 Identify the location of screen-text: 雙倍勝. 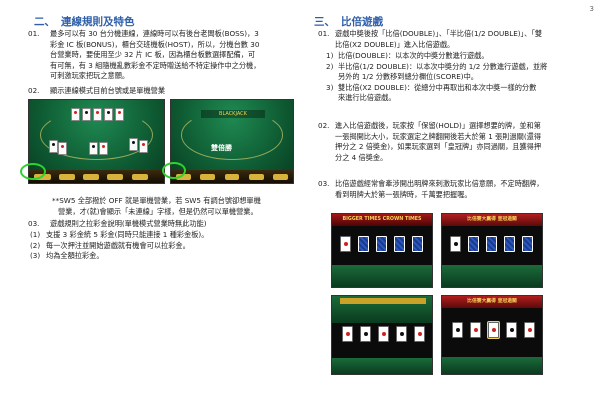
(221, 148).